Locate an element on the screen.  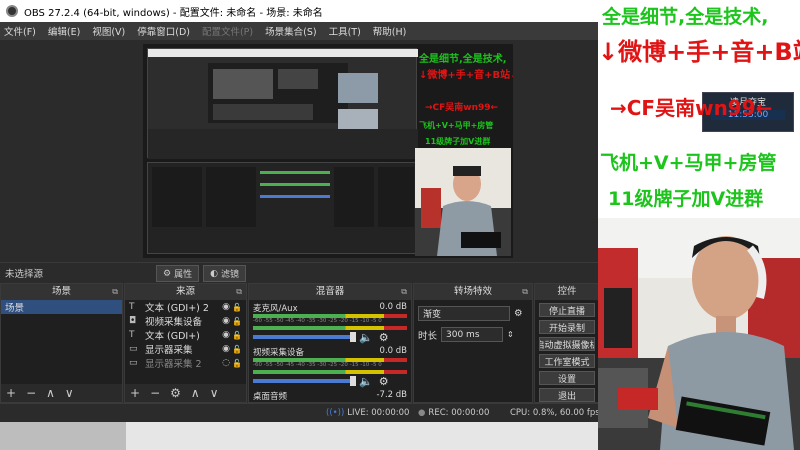
obs-logo-icon is located at coordinates (12, 11).